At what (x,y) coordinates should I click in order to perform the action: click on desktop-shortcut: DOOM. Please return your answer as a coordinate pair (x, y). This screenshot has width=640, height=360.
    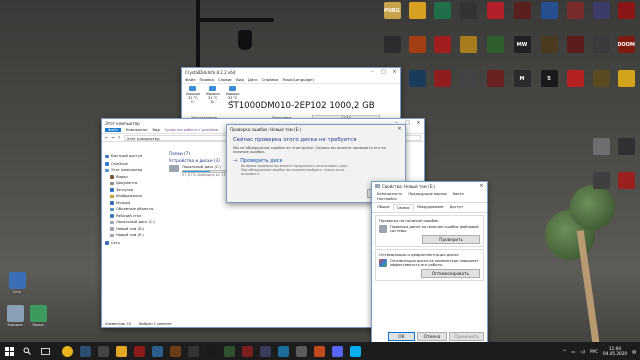
    Looking at the image, I should click on (626, 44).